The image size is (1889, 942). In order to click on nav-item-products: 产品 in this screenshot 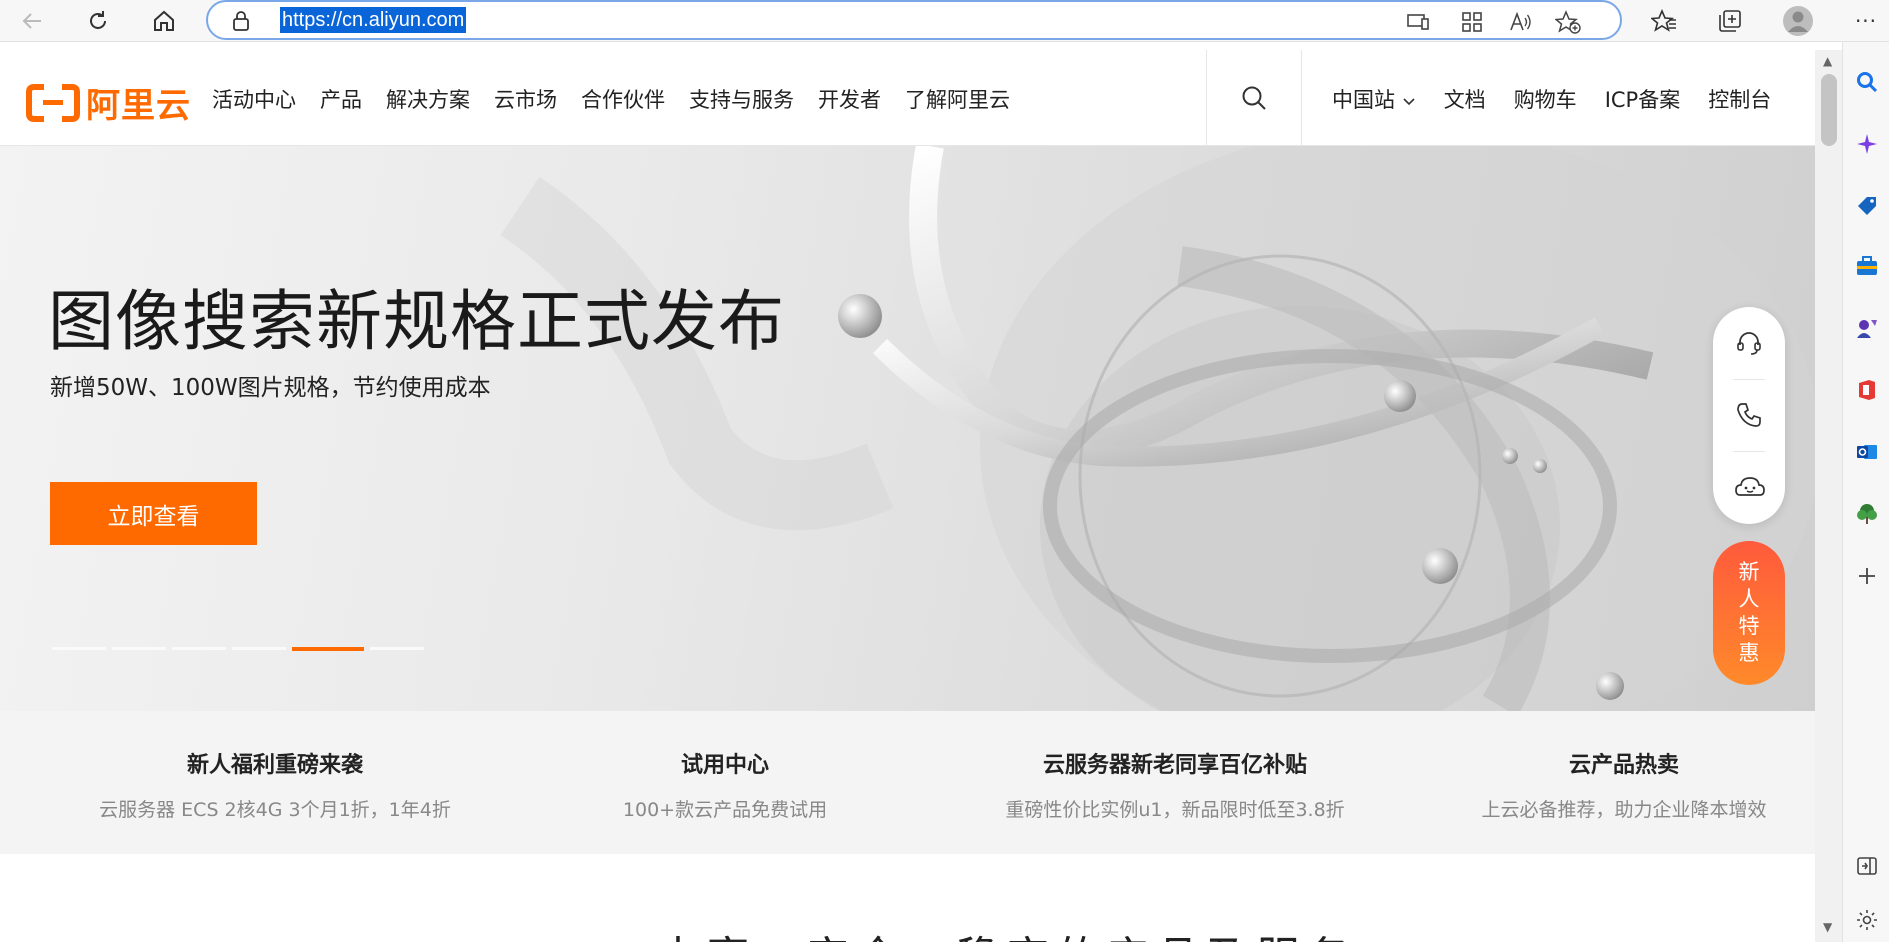, I will do `click(341, 99)`.